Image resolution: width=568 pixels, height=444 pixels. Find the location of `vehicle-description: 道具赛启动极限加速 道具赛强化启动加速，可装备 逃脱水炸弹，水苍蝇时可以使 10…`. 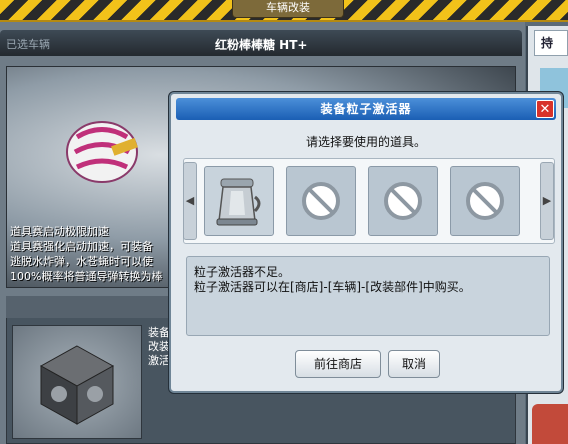

vehicle-description: 道具赛启动极限加速 道具赛强化启动加速，可装备 逃脱水炸弹，水苍蝇时可以使 10… is located at coordinates (86, 254).